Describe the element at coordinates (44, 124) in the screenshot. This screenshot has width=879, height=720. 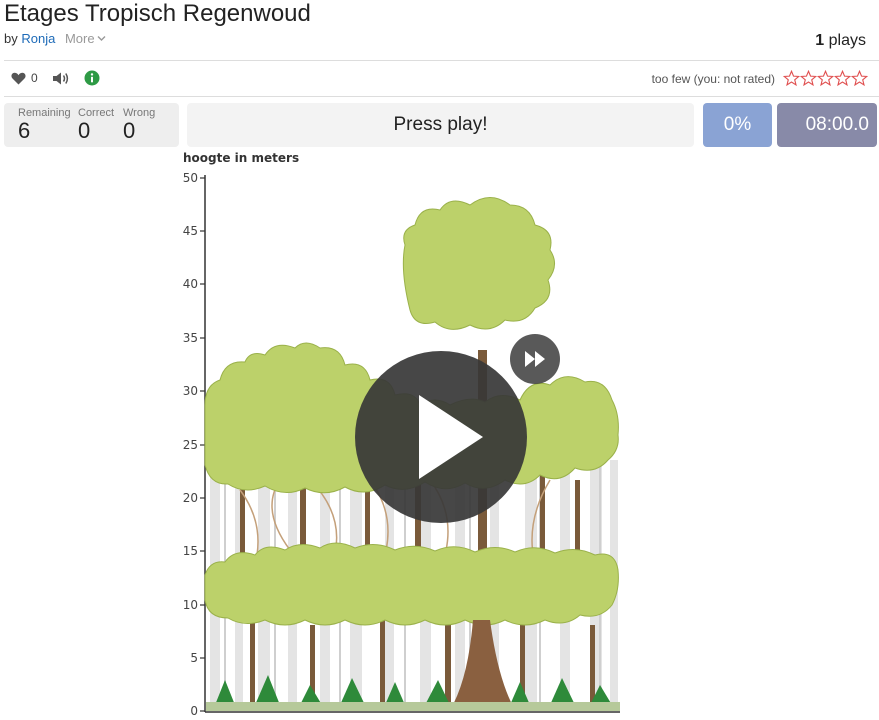
I see `remaining-stat: Remaining 6` at that location.